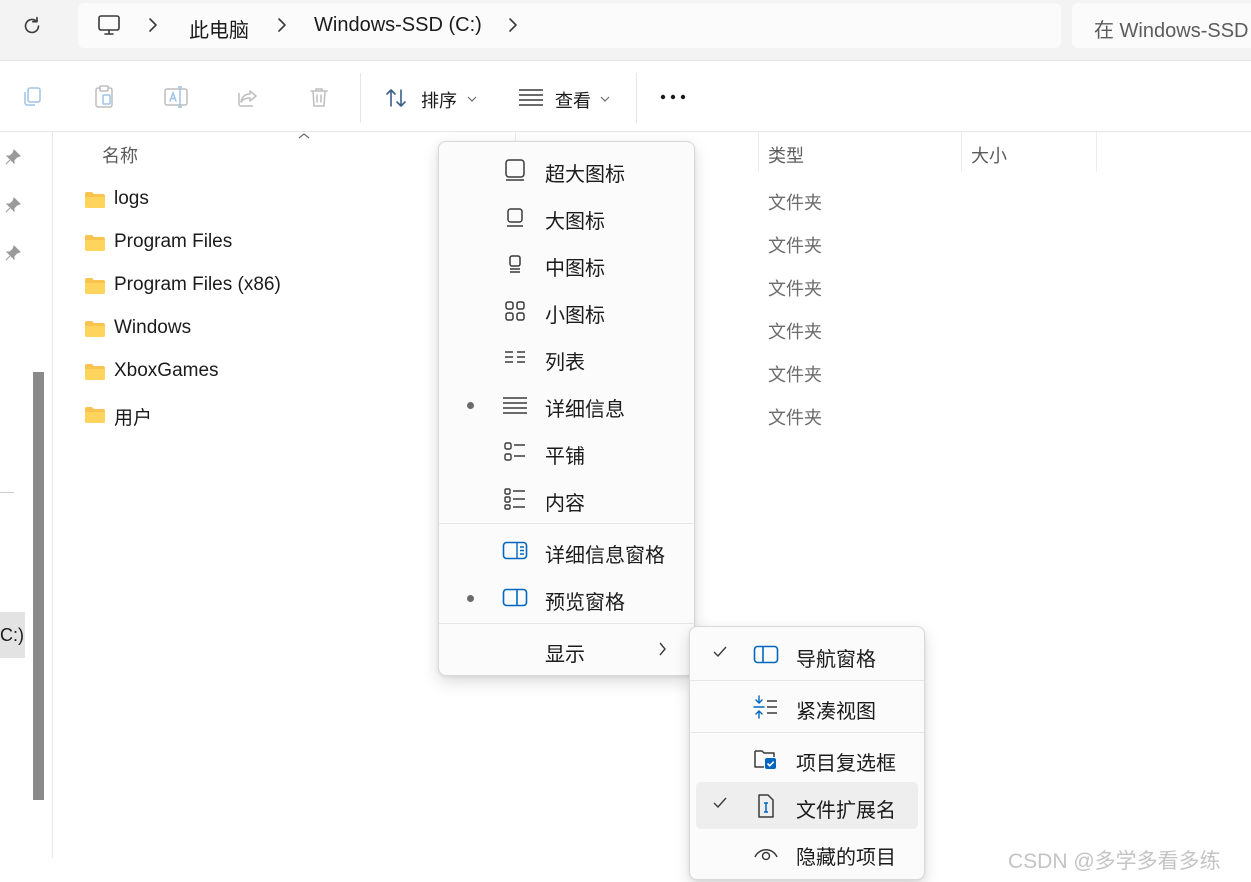 Image resolution: width=1251 pixels, height=882 pixels. Describe the element at coordinates (766, 655) in the screenshot. I see `navigation-pane-icon` at that location.